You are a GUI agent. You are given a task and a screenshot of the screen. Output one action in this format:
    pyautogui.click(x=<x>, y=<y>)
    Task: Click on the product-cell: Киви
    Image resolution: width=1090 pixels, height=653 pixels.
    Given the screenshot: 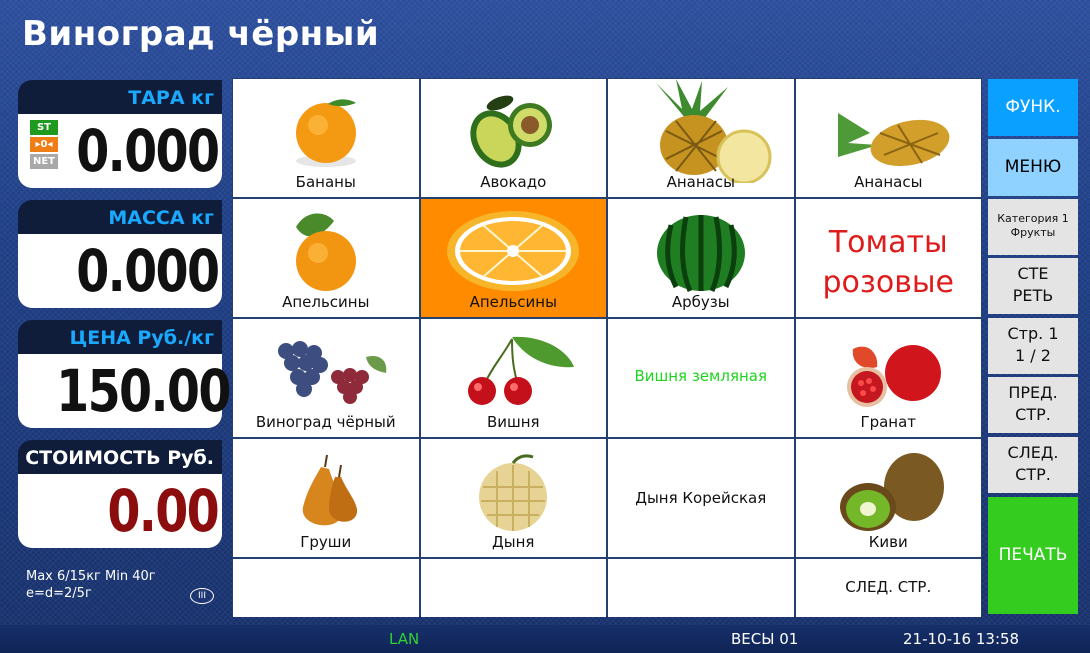 What is the action you would take?
    pyautogui.click(x=888, y=498)
    